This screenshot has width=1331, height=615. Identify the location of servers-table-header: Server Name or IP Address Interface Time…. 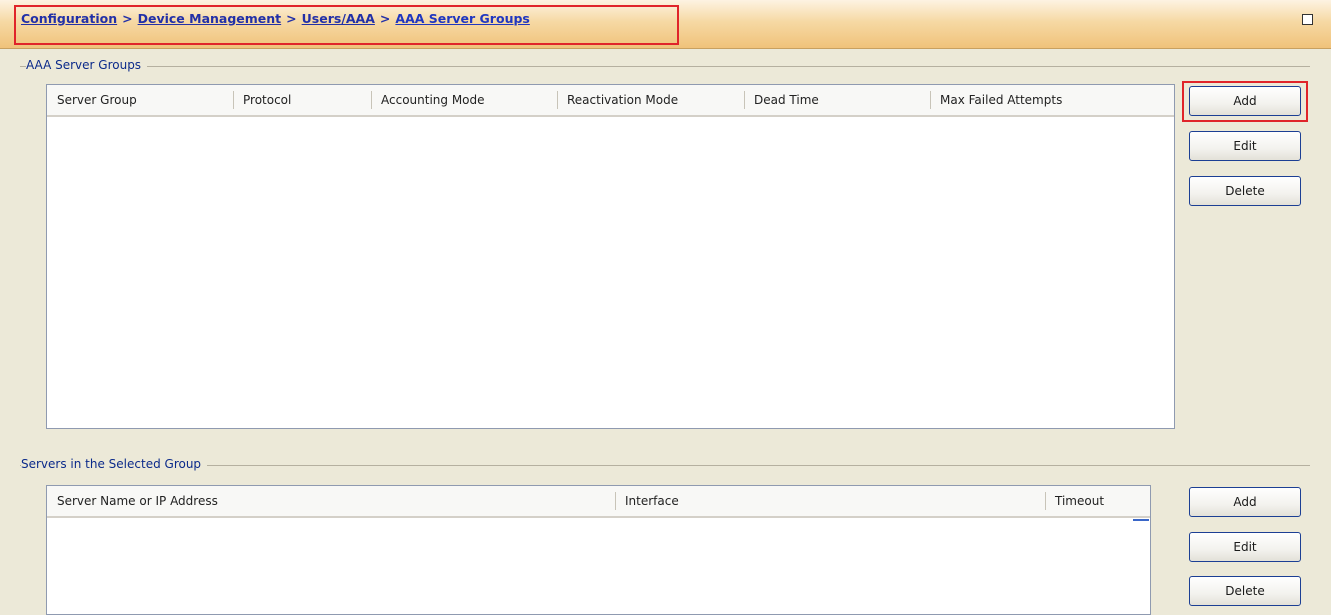
(598, 502).